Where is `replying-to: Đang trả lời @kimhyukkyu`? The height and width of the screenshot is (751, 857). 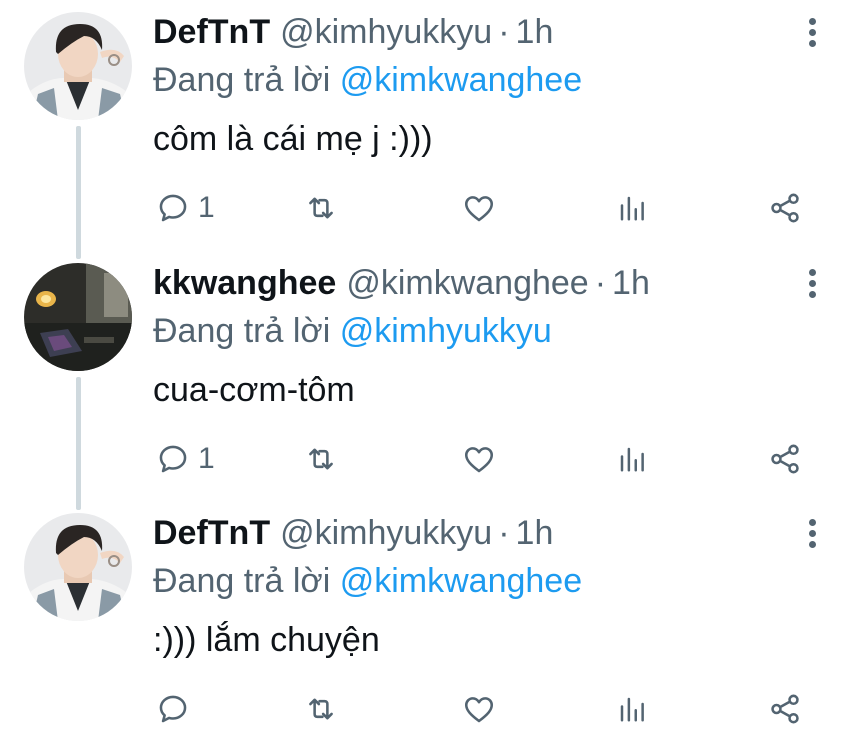
replying-to: Đang trả lời @kimhyukkyu is located at coordinates (352, 331).